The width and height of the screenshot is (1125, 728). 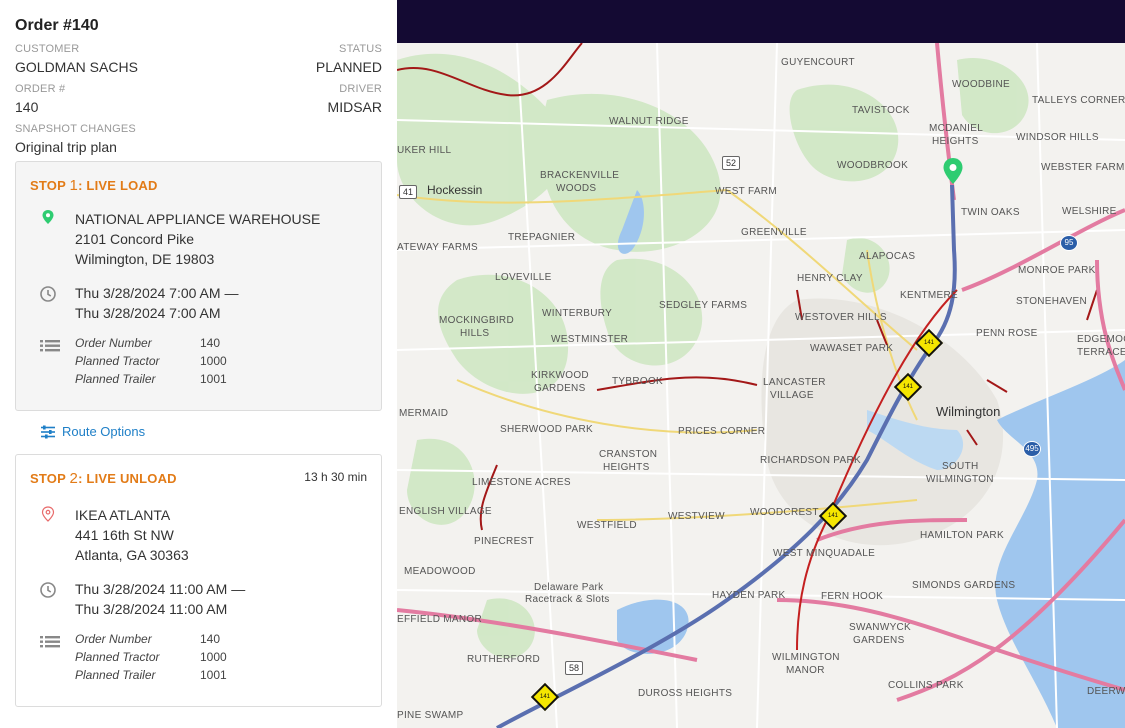 I want to click on stop-1-time-end: Thu 3/28/2024 7:00 AM, so click(x=148, y=313).